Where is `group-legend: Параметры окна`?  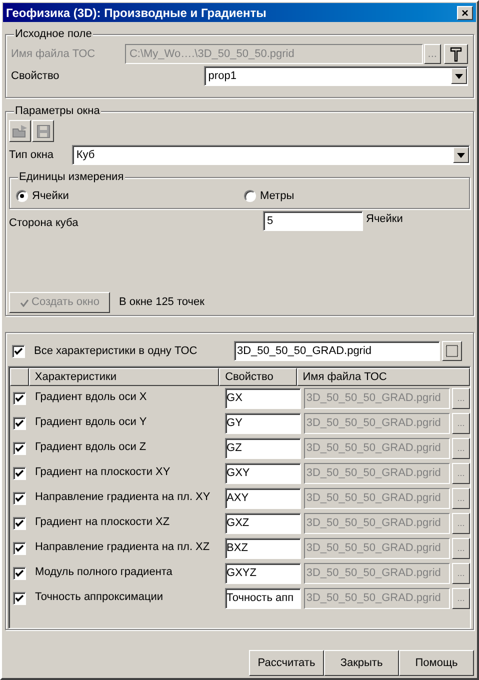 group-legend: Параметры окна is located at coordinates (57, 111).